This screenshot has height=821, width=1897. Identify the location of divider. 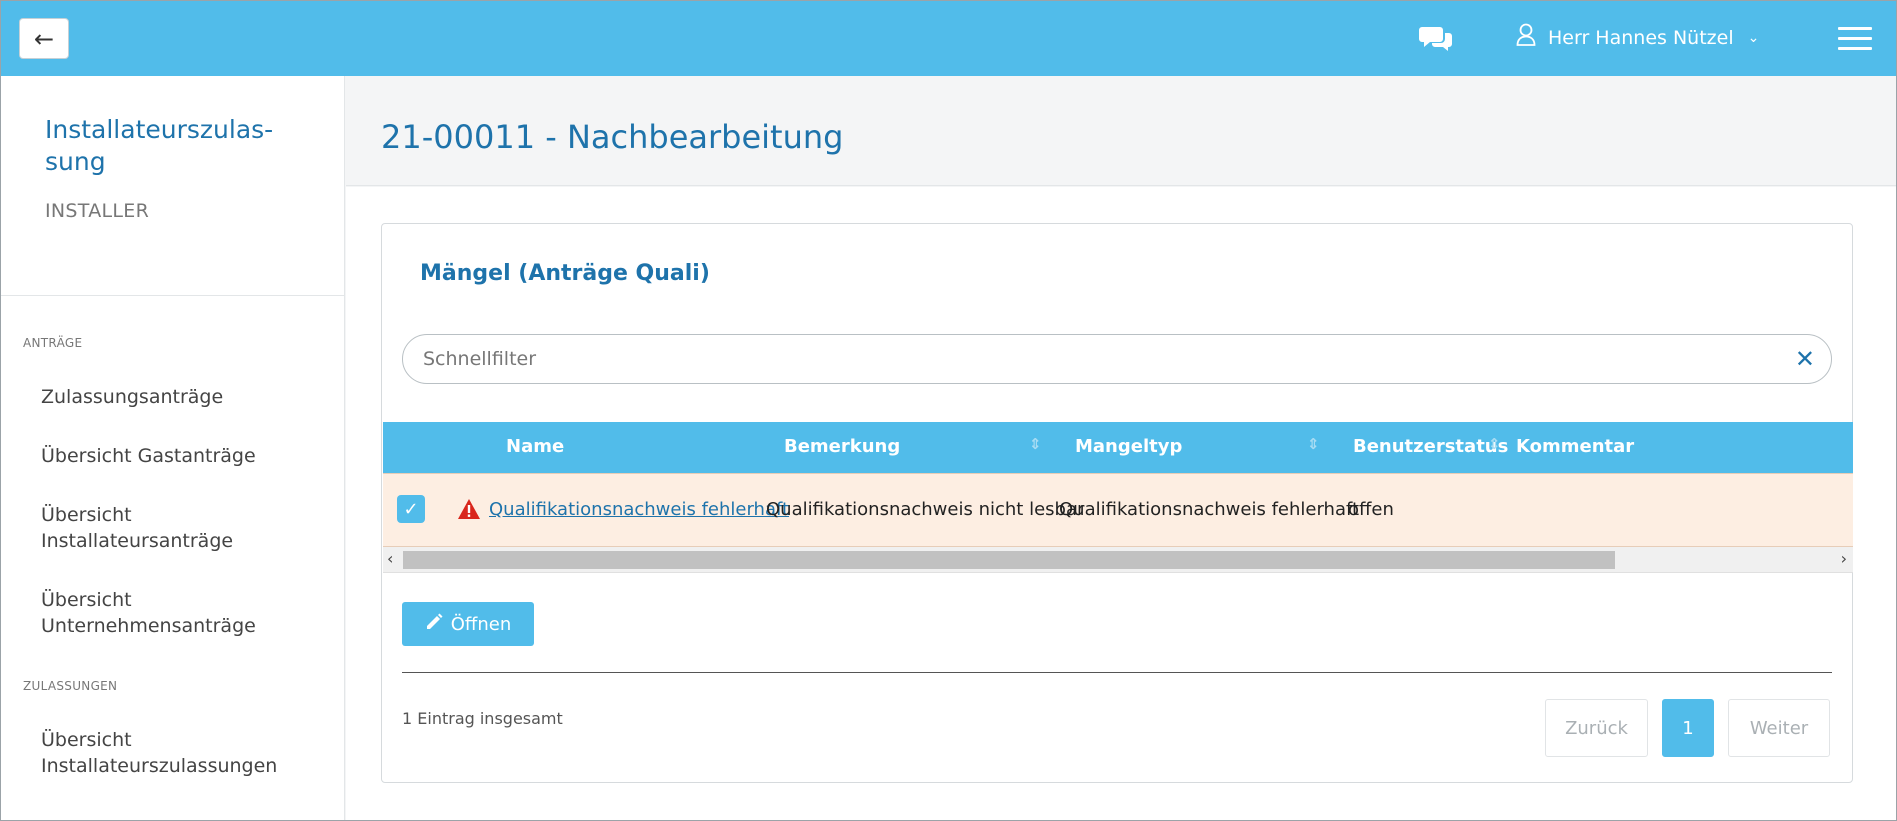
(1117, 672).